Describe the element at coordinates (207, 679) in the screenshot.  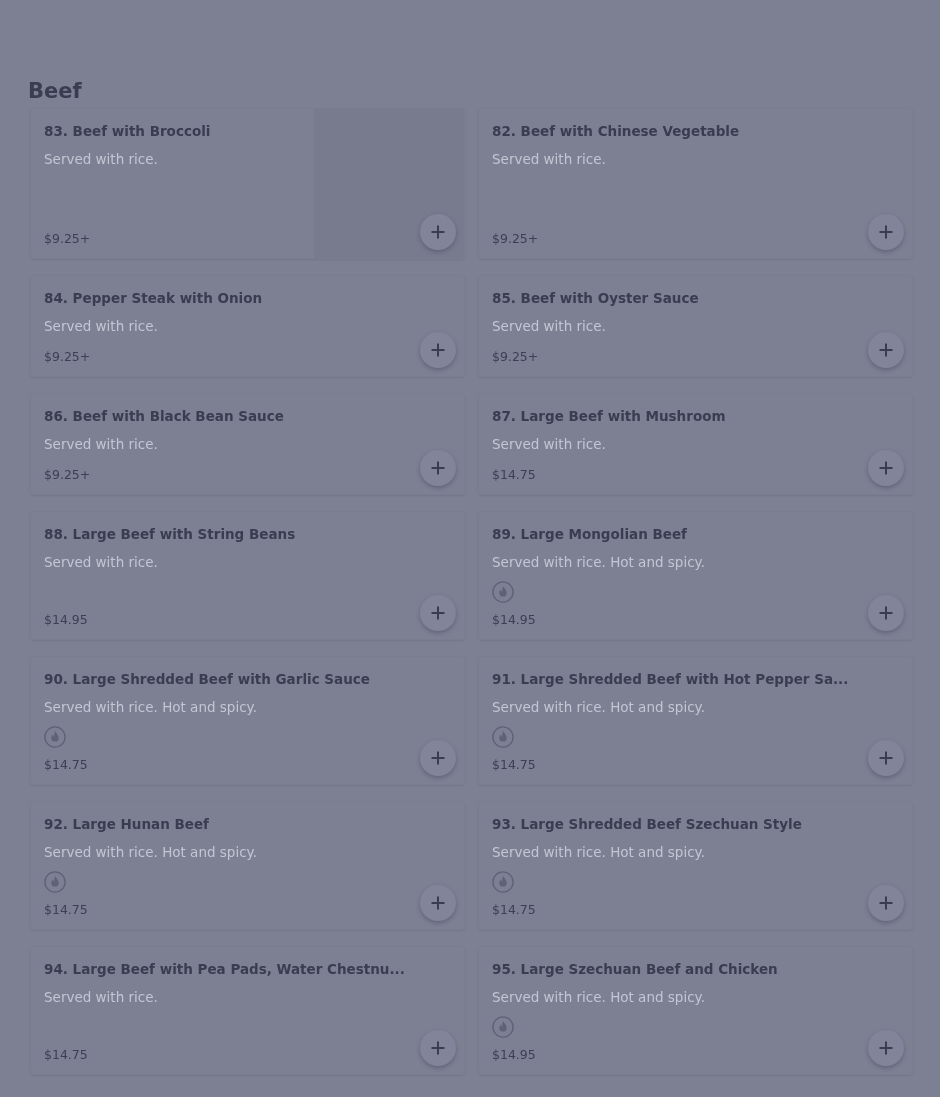
I see `item-name: 90. Large Shredded Beef with Garlic Sauce` at that location.